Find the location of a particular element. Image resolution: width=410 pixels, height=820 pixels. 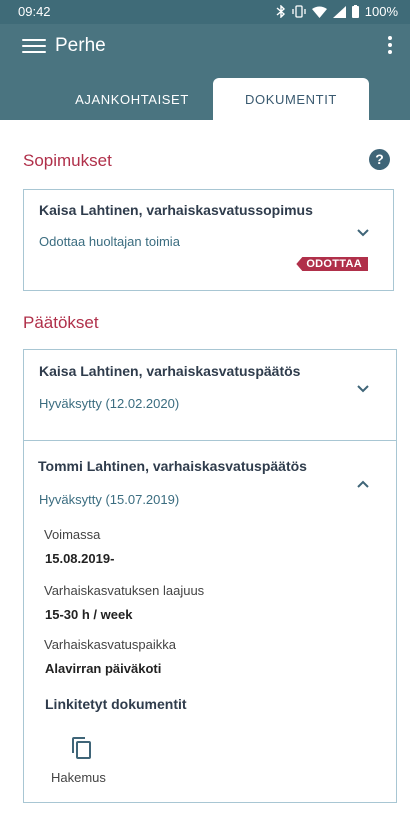

decision-title: Kaisa Lahtinen, varhaiskasvatuspäätös is located at coordinates (170, 371).